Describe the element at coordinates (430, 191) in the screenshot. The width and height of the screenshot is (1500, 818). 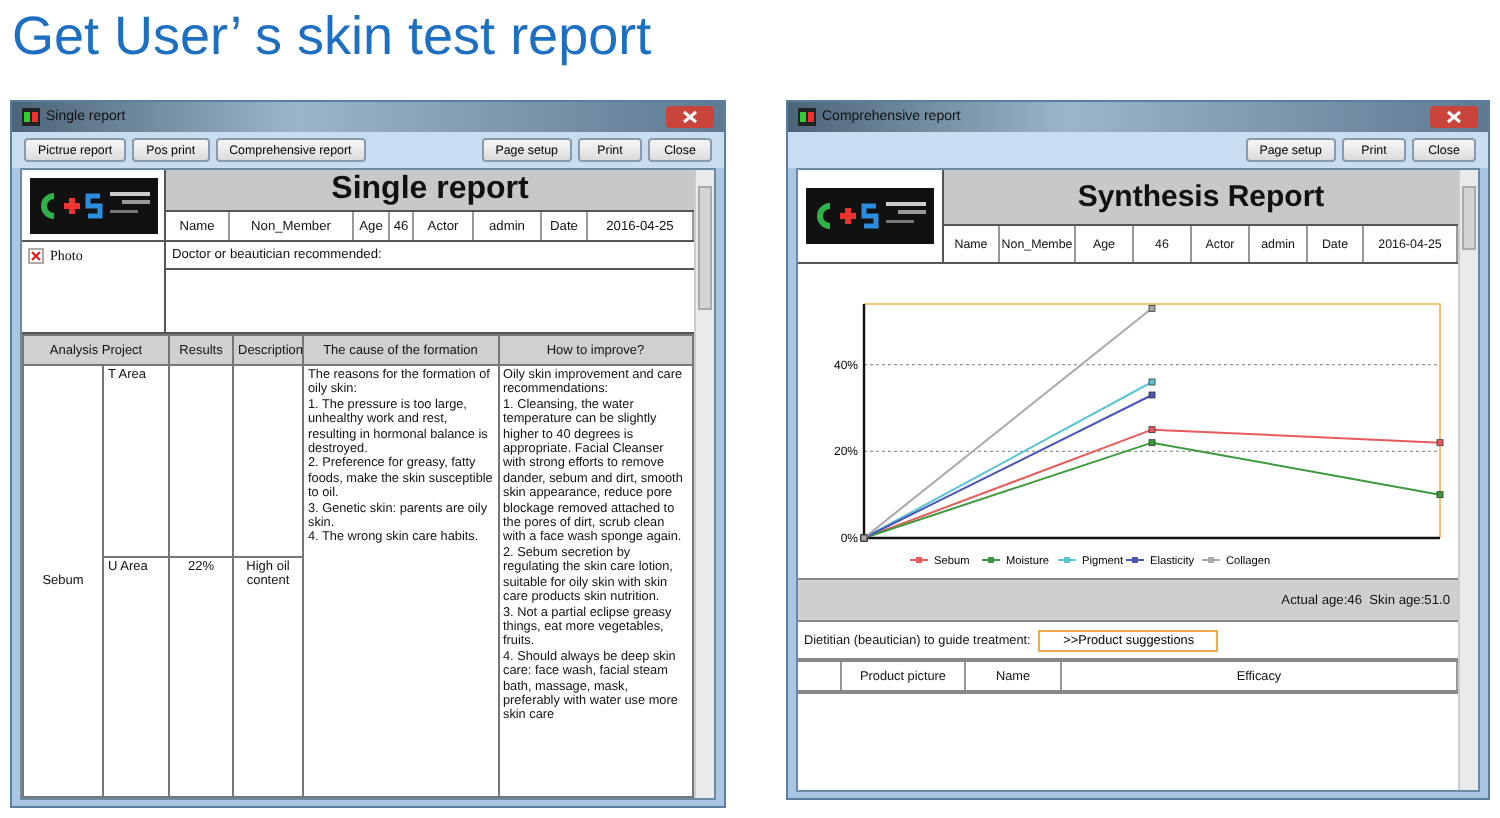
I see `report-title: Single report` at that location.